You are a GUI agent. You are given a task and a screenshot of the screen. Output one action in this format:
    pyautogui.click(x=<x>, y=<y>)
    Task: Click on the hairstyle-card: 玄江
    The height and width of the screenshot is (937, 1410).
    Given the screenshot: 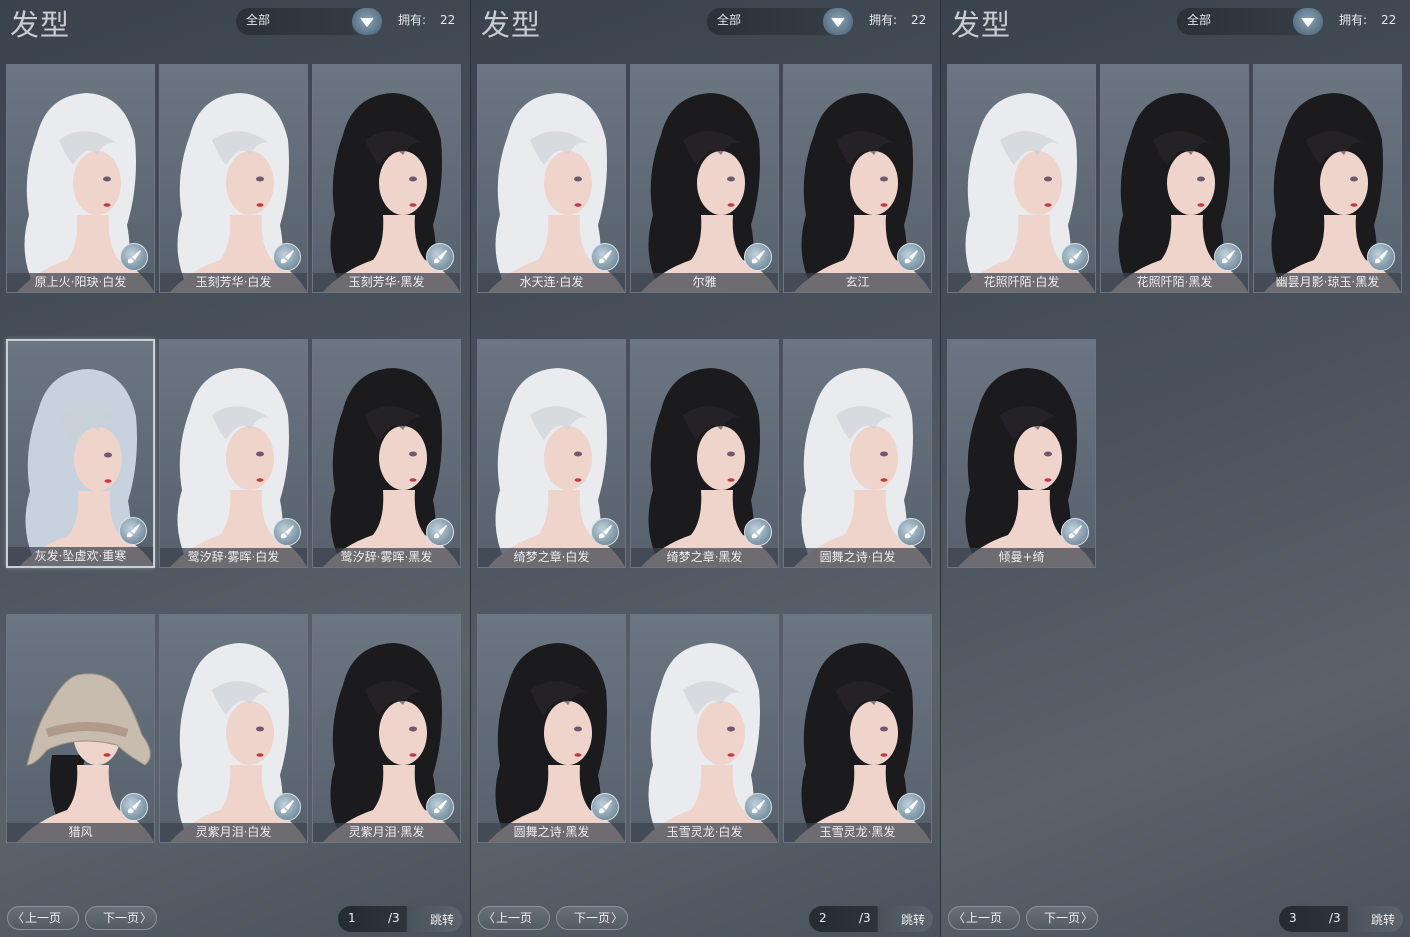 What is the action you would take?
    pyautogui.click(x=857, y=178)
    